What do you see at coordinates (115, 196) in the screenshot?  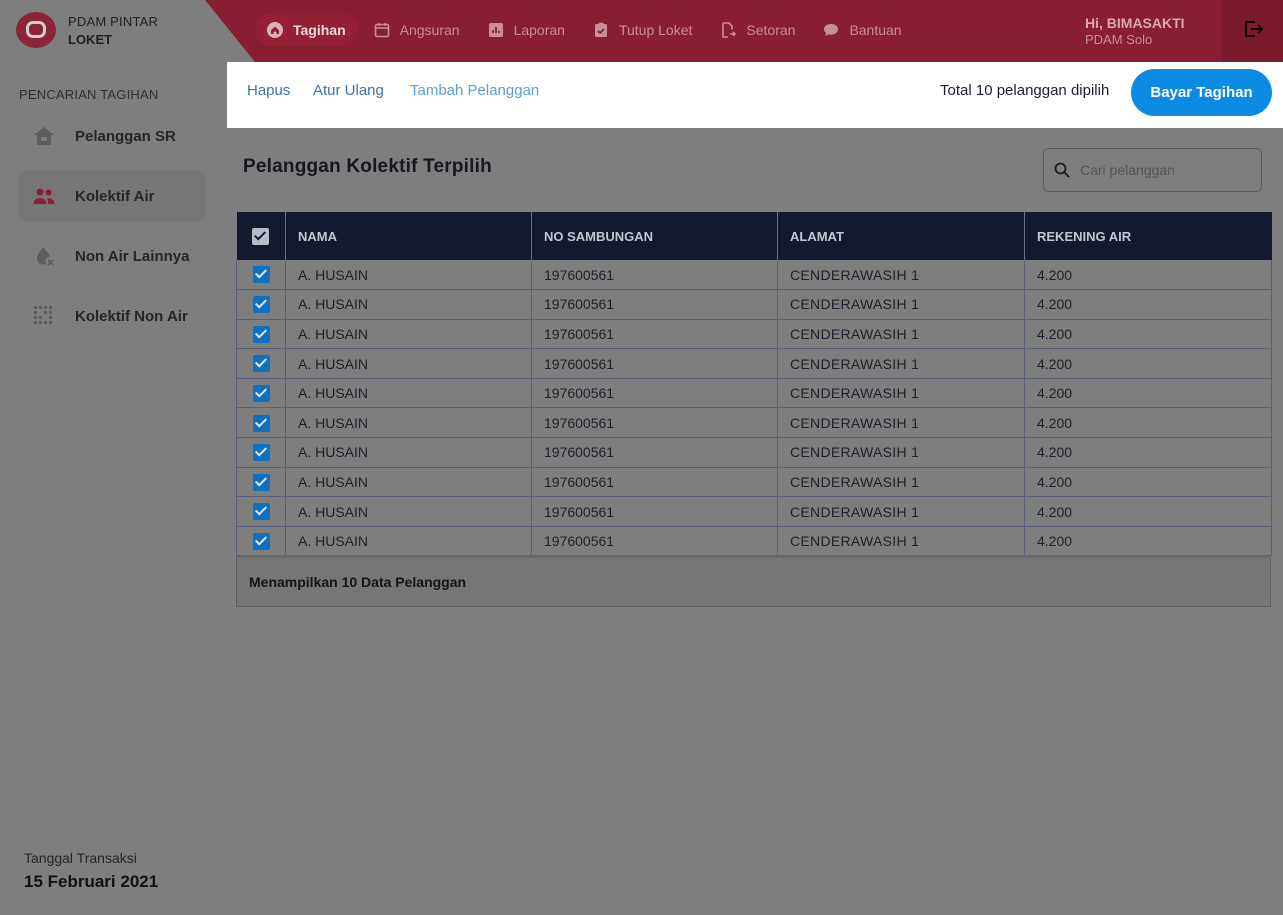 I see `sidebar-item-label: Kolektif Air` at bounding box center [115, 196].